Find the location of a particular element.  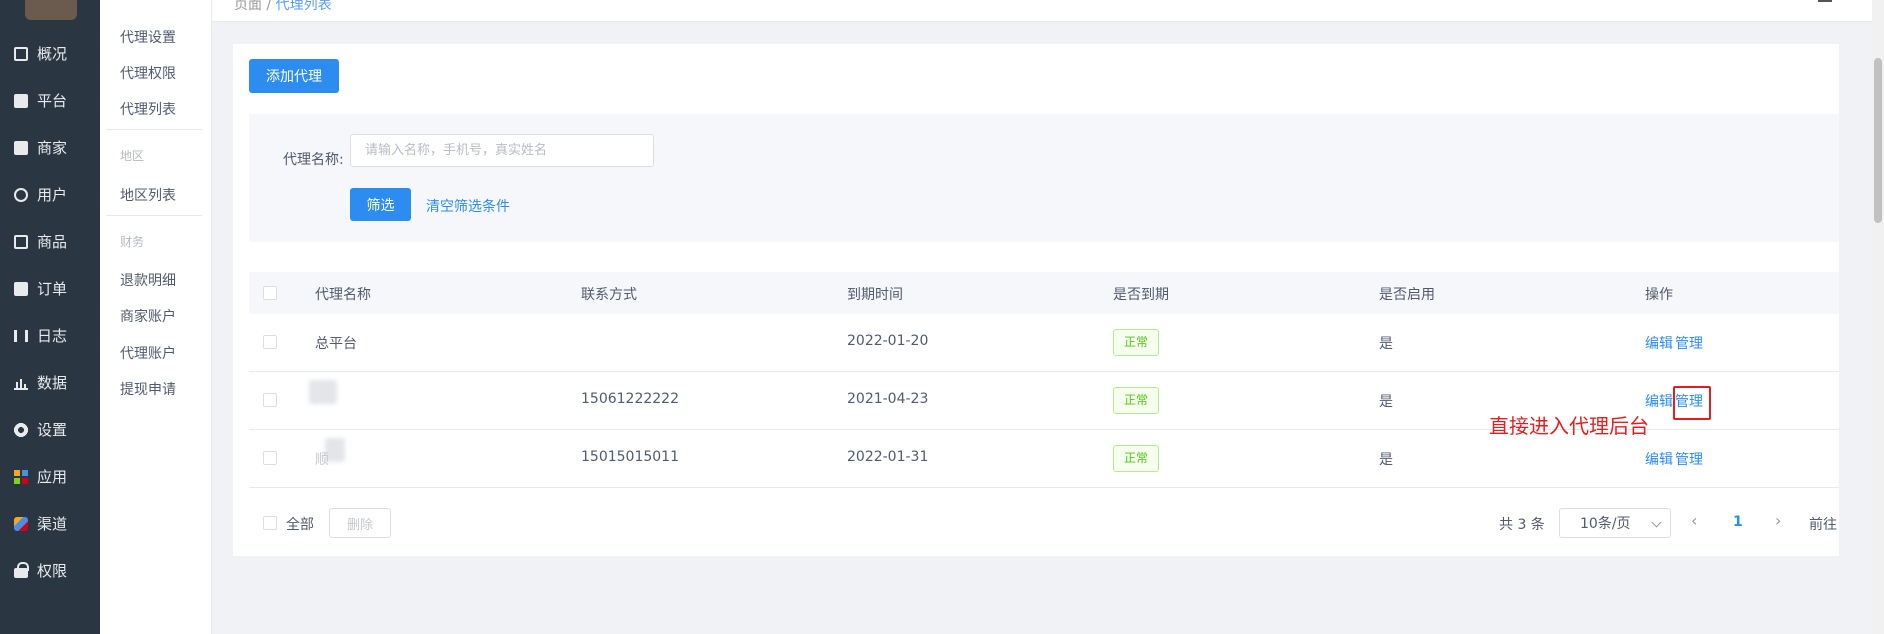

column-header: 代理名称 is located at coordinates (343, 295).